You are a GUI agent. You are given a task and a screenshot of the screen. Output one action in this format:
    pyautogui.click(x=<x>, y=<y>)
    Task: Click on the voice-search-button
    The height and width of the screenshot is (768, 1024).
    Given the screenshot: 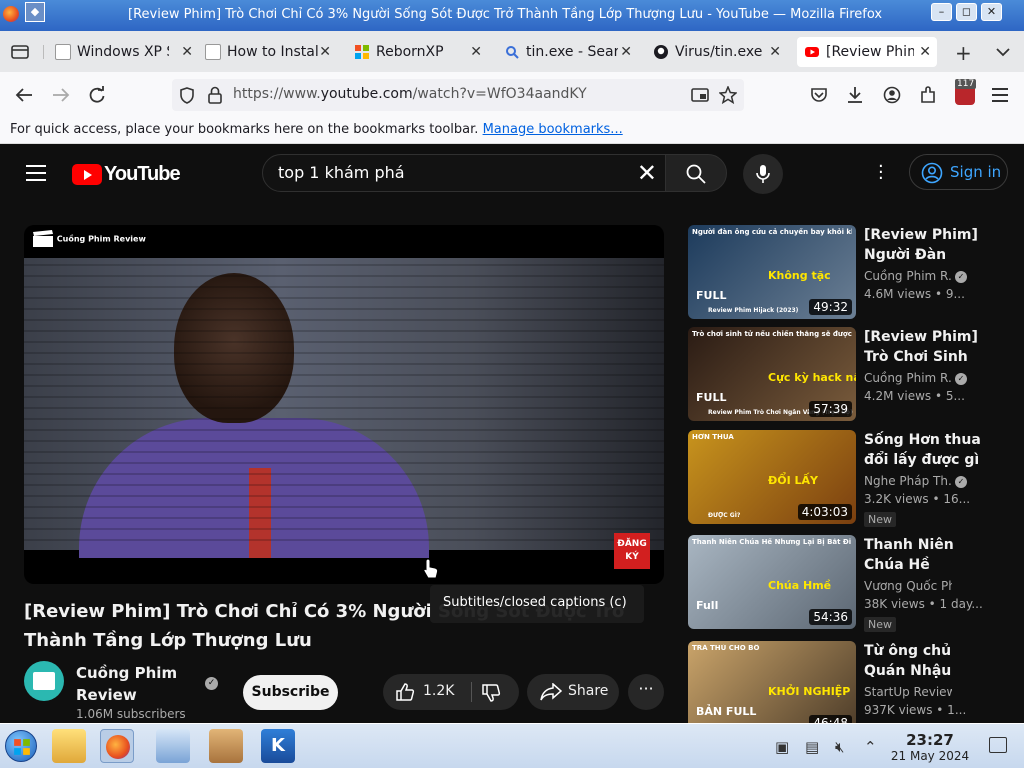 What is the action you would take?
    pyautogui.click(x=763, y=174)
    